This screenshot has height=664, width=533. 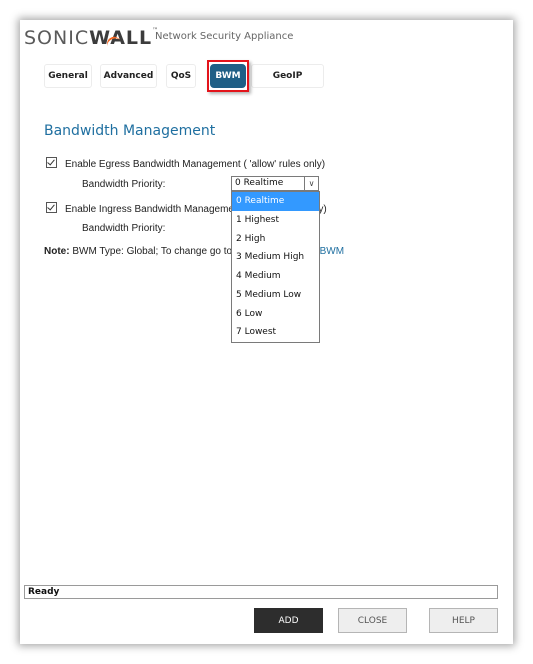 I want to click on help-button: HELP, so click(x=463, y=620).